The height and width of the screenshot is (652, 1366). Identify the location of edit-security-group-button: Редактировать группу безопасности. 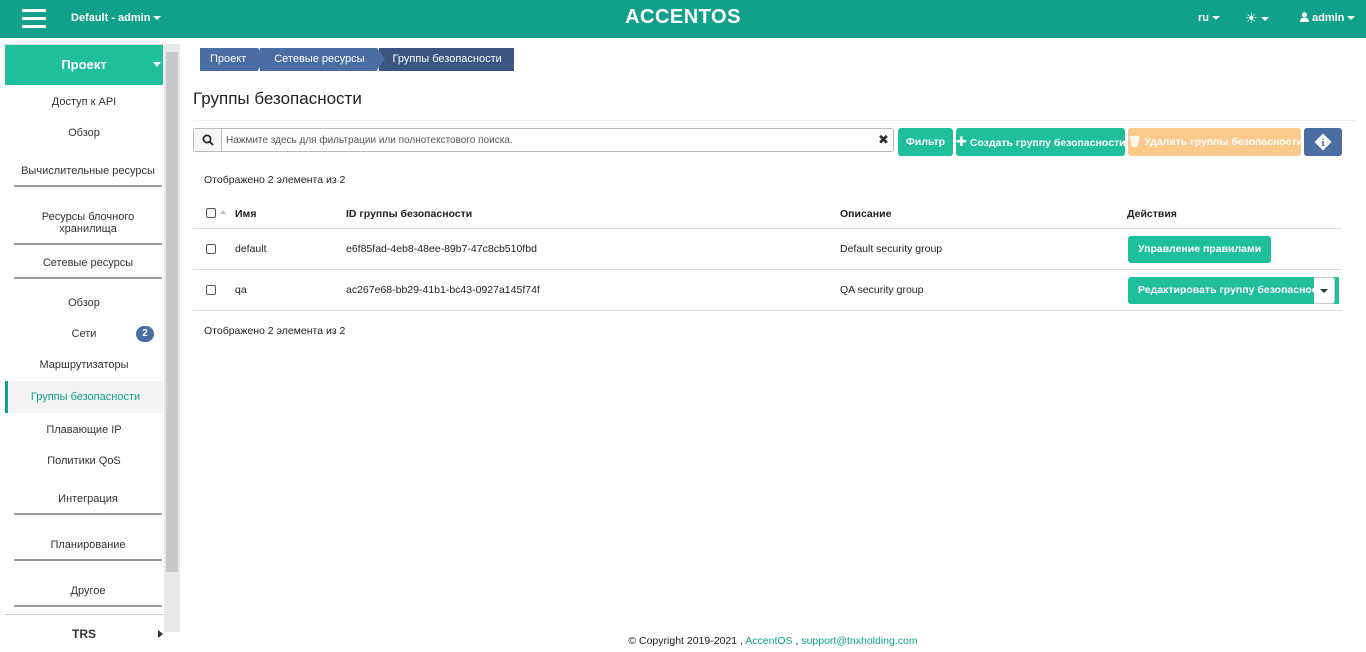
(1234, 290).